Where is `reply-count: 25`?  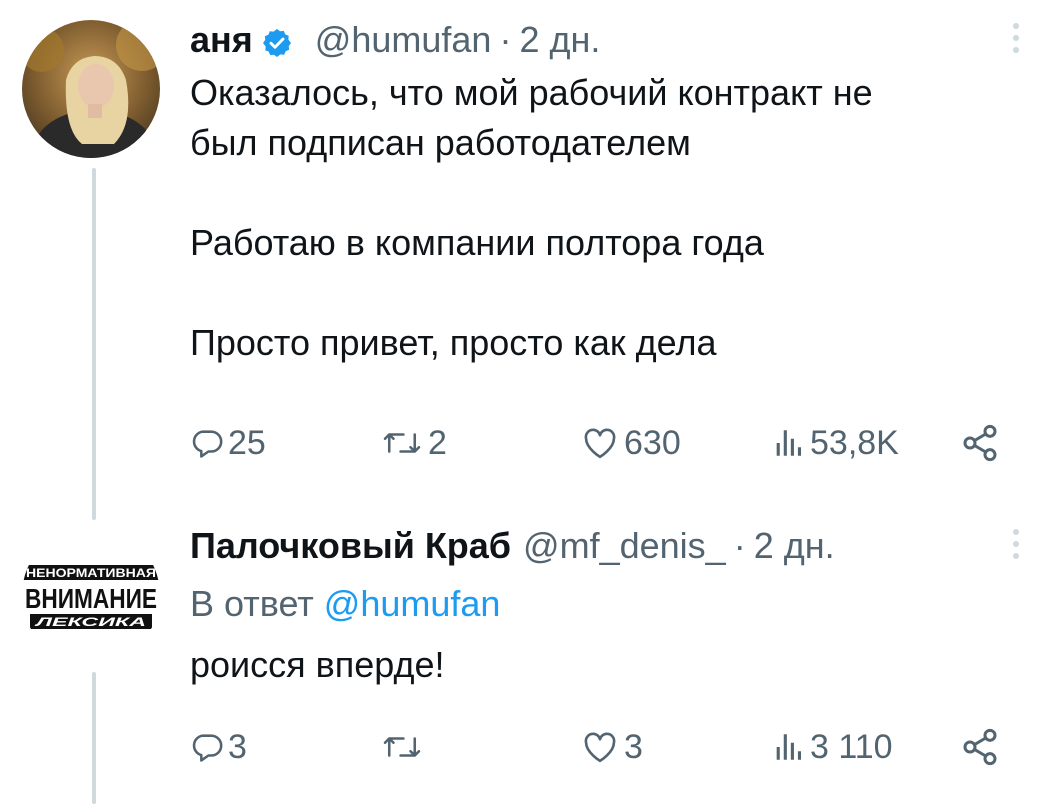 reply-count: 25 is located at coordinates (247, 443).